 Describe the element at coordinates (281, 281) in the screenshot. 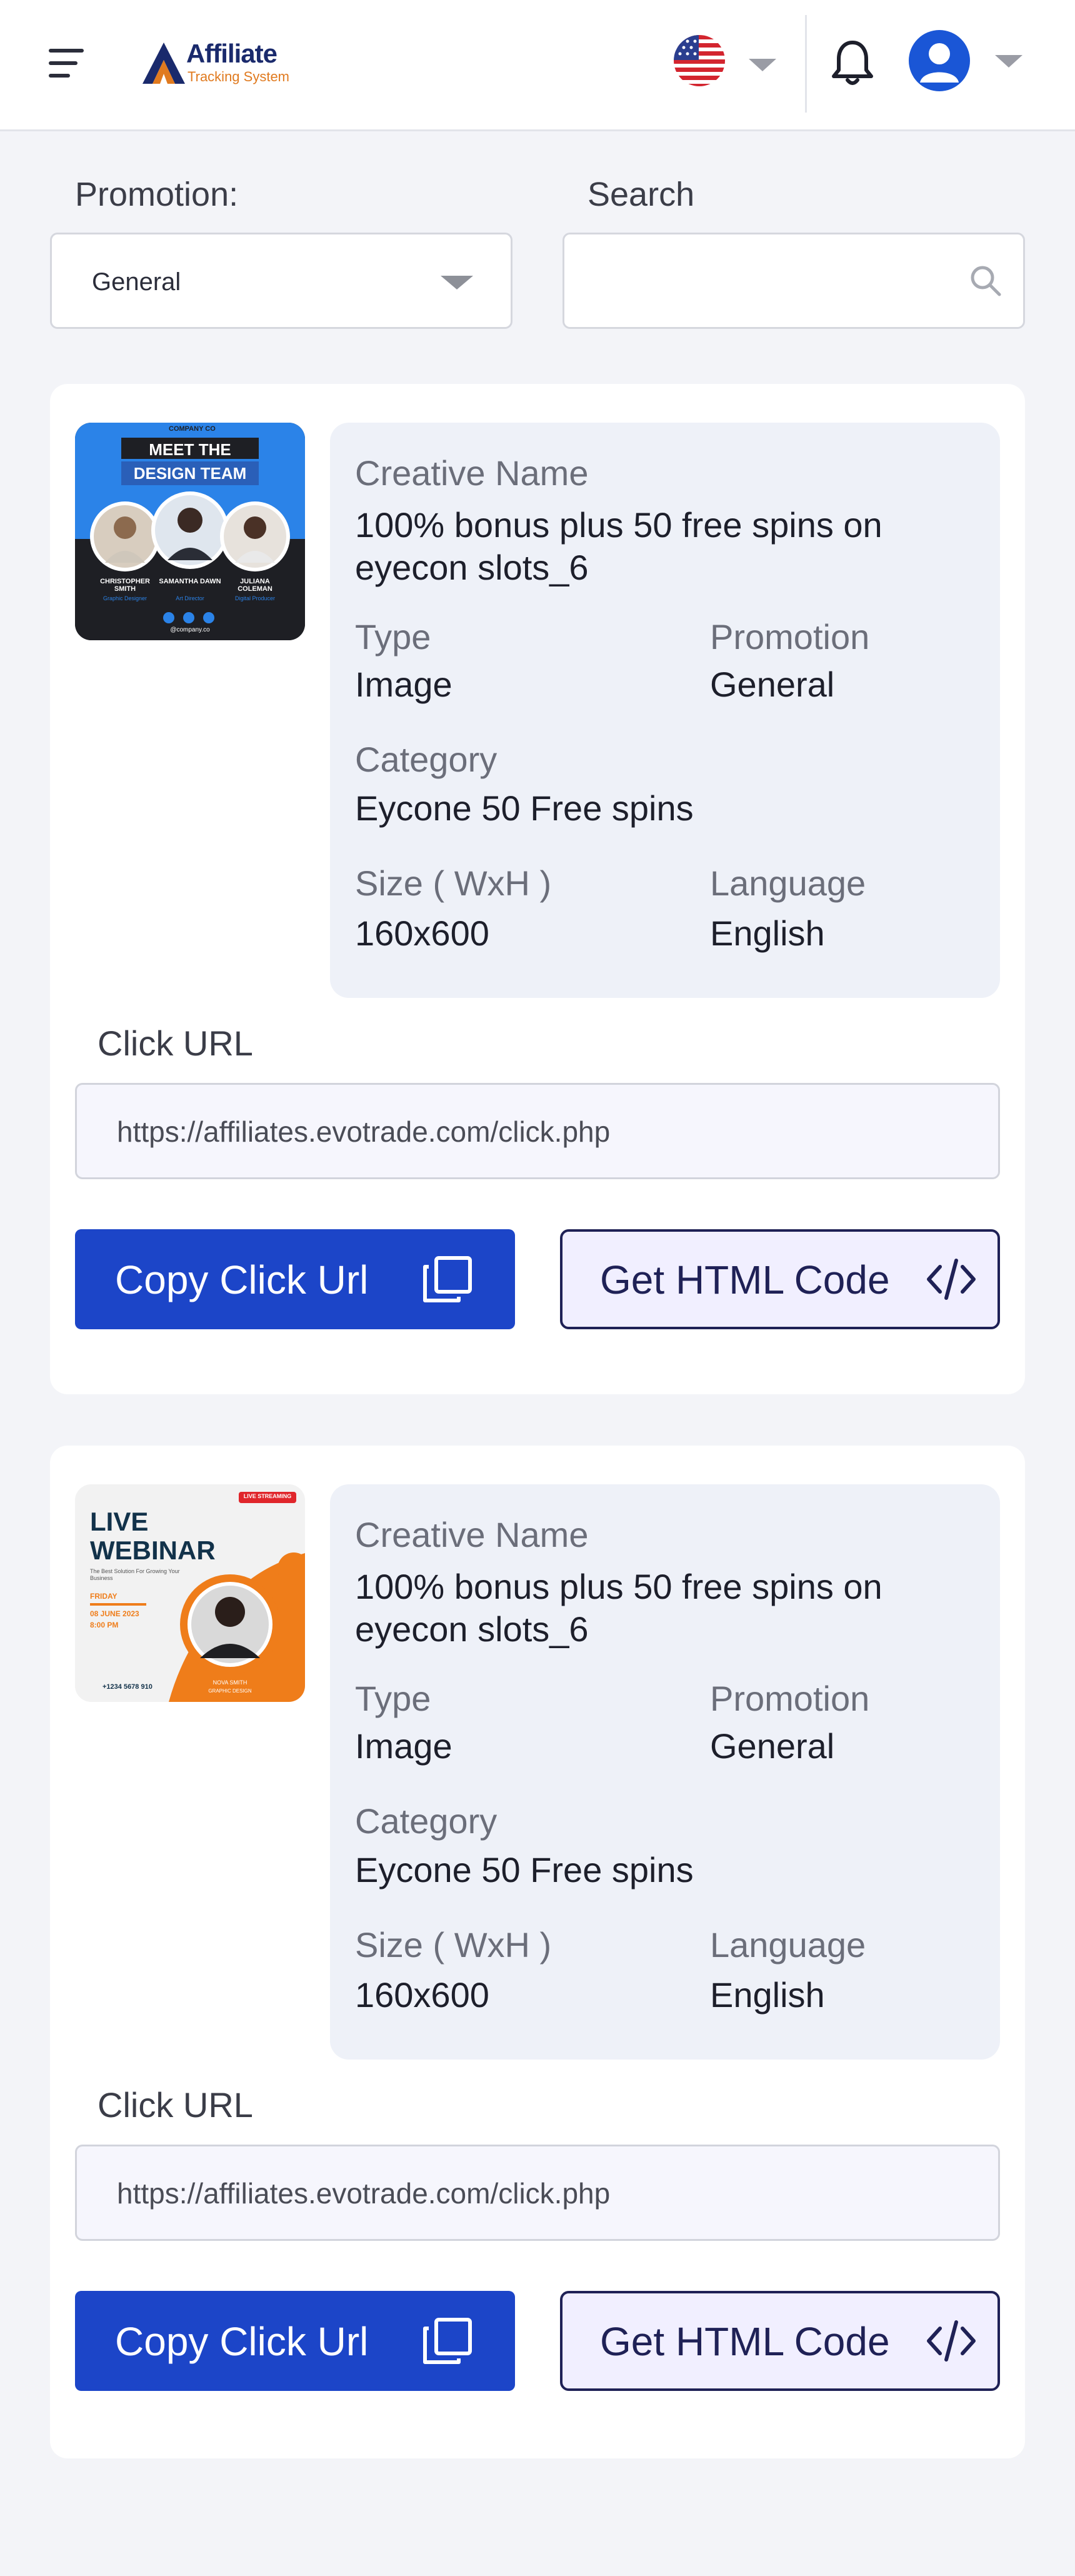

I see `promotion-select: General` at that location.